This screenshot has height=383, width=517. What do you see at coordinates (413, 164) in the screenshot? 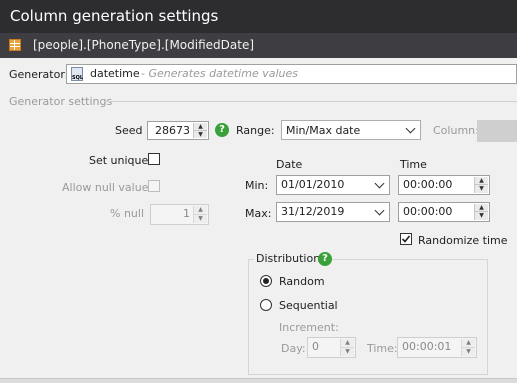
I see `time-header: Time` at bounding box center [413, 164].